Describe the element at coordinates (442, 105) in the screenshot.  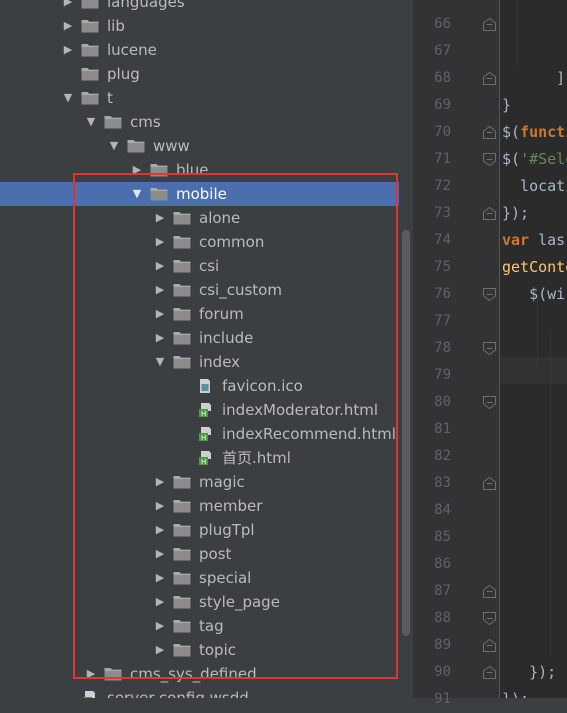
I see `line-number: 69` at that location.